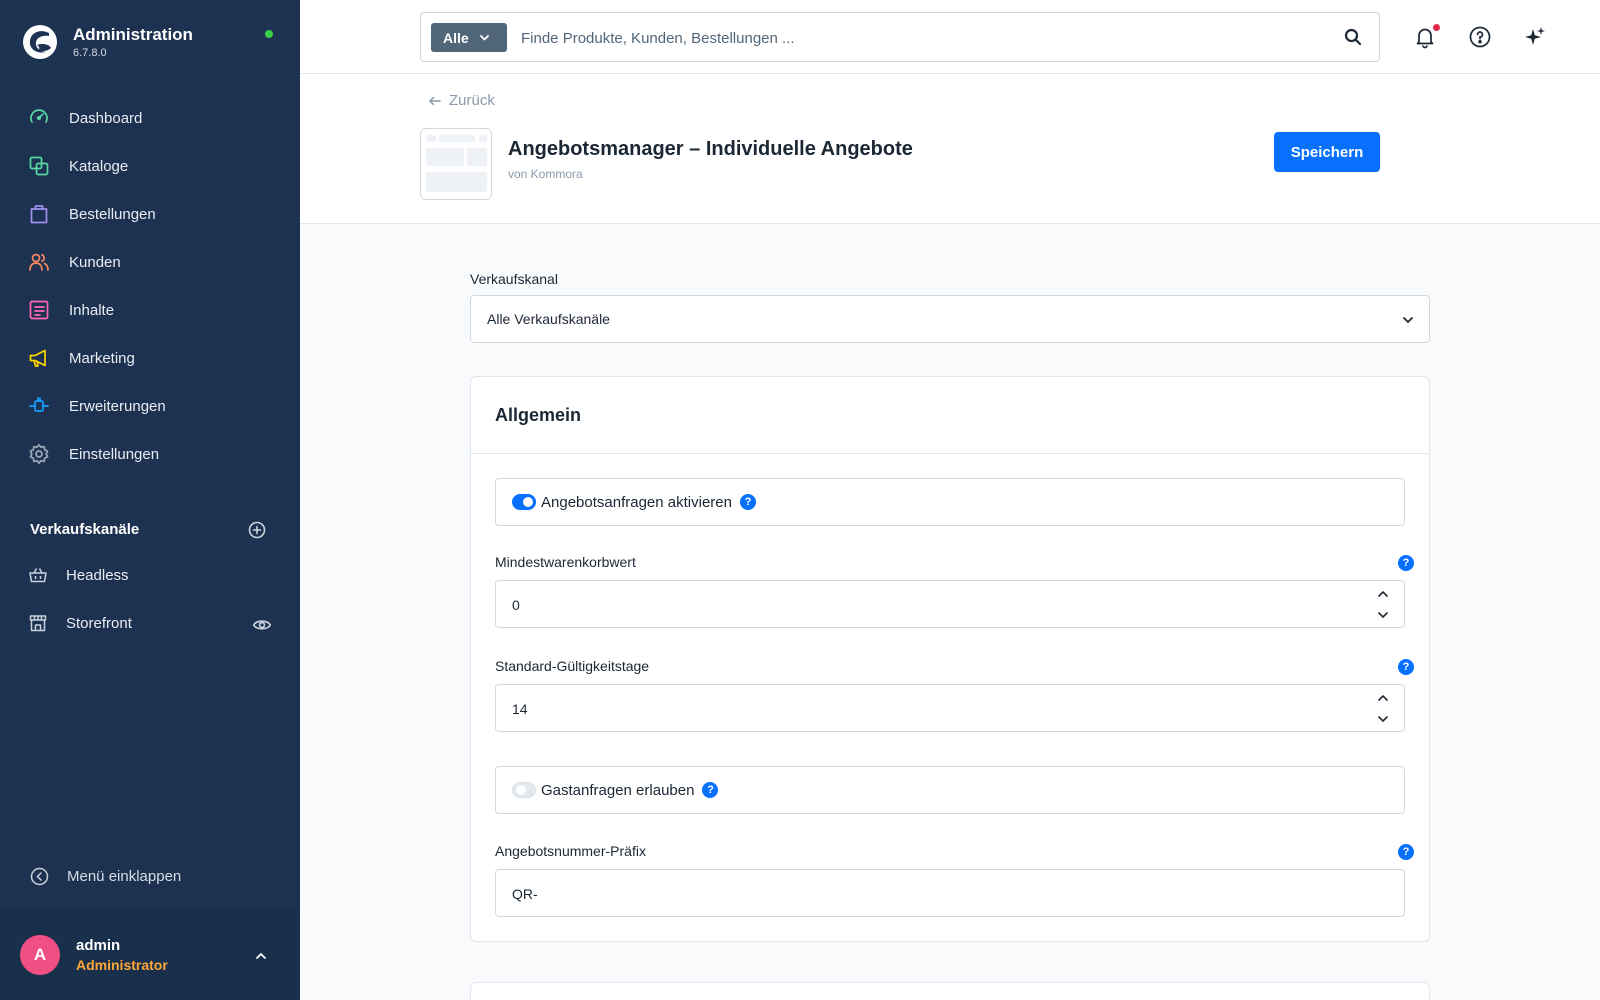 Image resolution: width=1600 pixels, height=1000 pixels. I want to click on save-button: Speichern, so click(1327, 152).